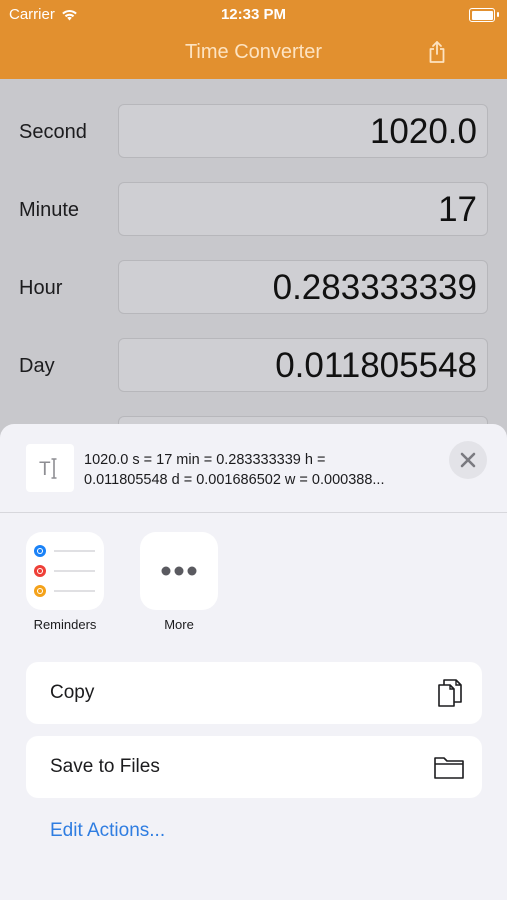 This screenshot has width=507, height=900. I want to click on reminders-app-button, so click(65, 571).